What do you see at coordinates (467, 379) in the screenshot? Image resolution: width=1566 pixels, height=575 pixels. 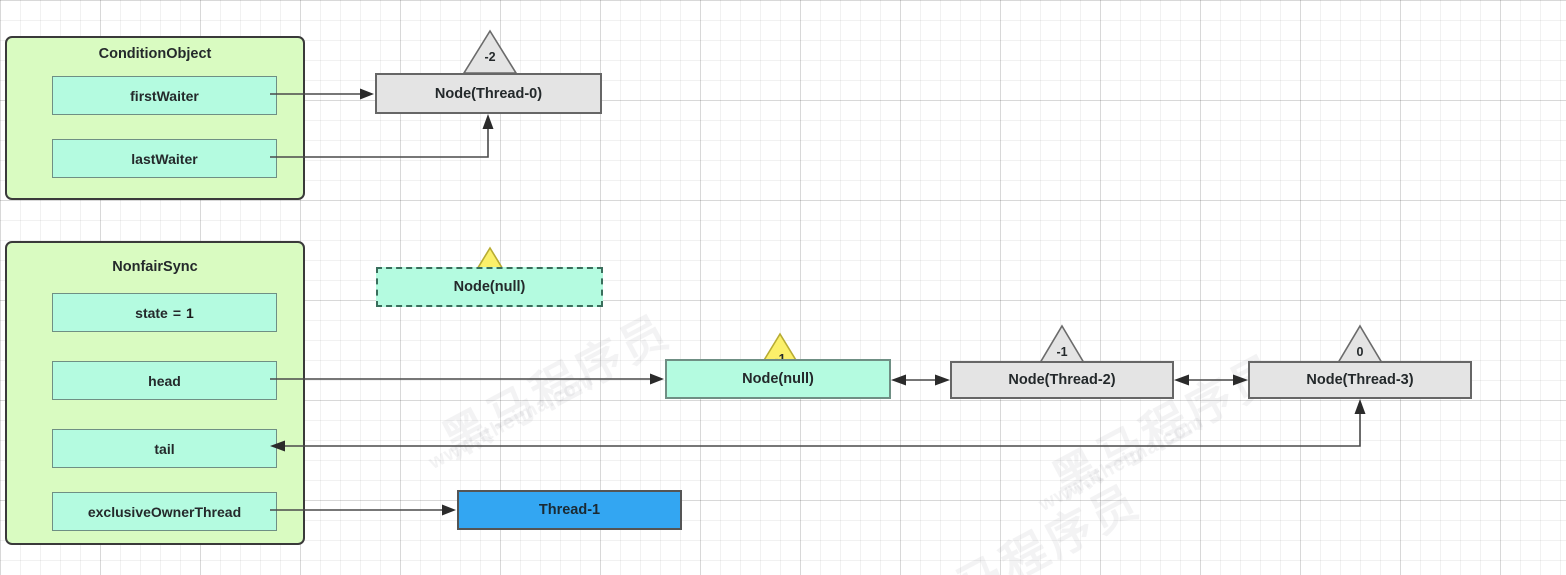 I see `edge-head-to-node-null-head` at bounding box center [467, 379].